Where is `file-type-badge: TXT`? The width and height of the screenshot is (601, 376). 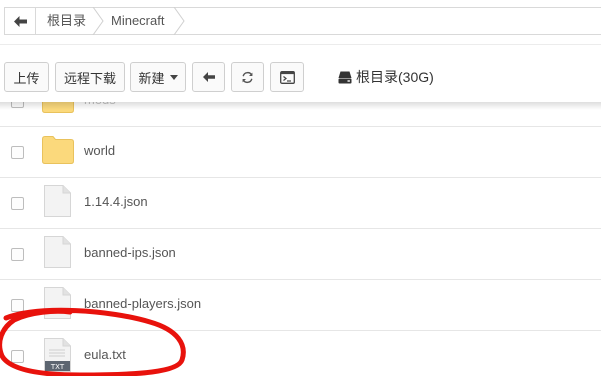
file-type-badge: TXT is located at coordinates (57, 367).